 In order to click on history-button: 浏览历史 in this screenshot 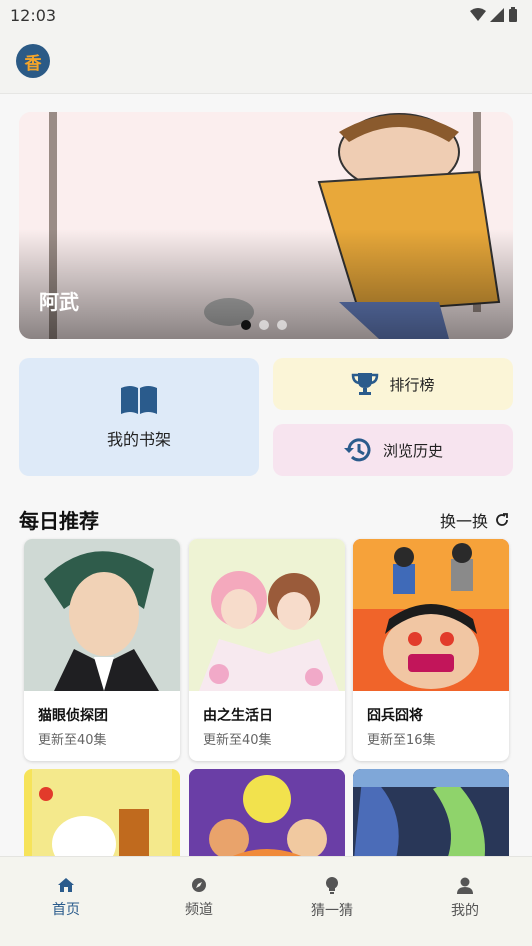, I will do `click(393, 450)`.